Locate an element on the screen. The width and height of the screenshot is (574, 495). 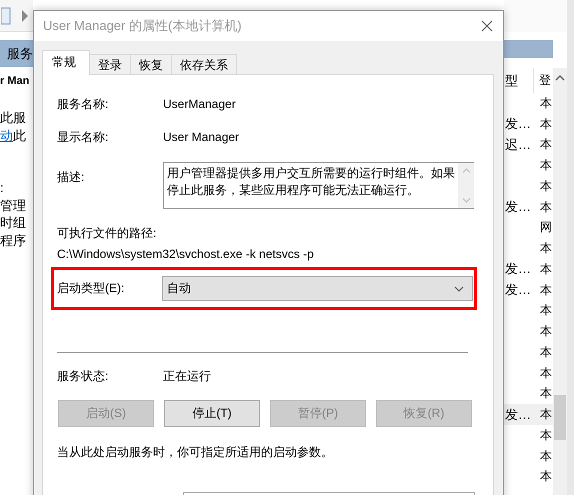
window-title: User Manager 的属性(本地计算机) is located at coordinates (142, 26).